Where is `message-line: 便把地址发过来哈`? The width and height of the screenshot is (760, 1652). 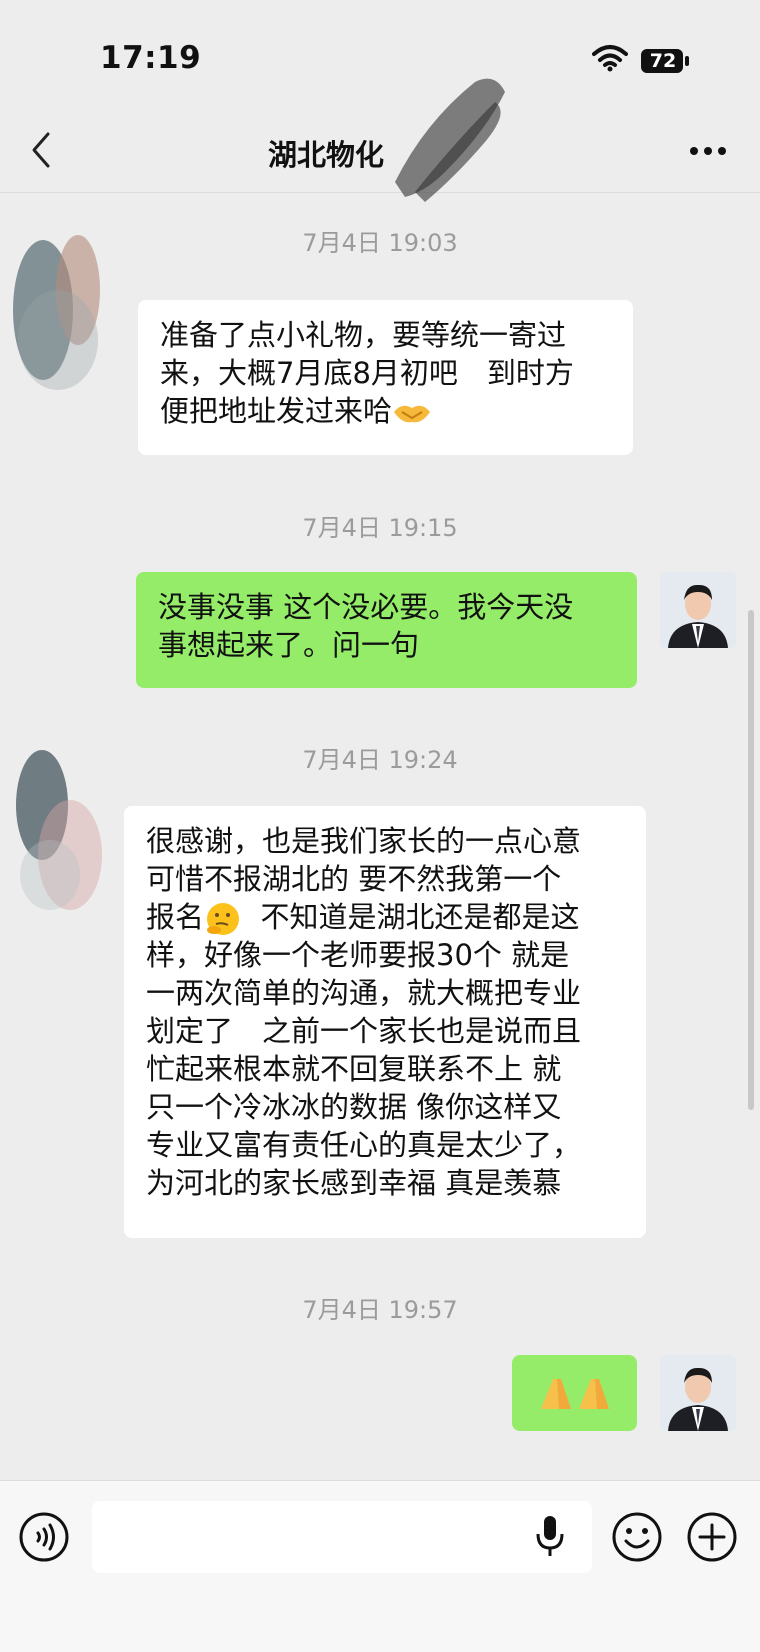
message-line: 便把地址发过来哈 is located at coordinates (276, 411).